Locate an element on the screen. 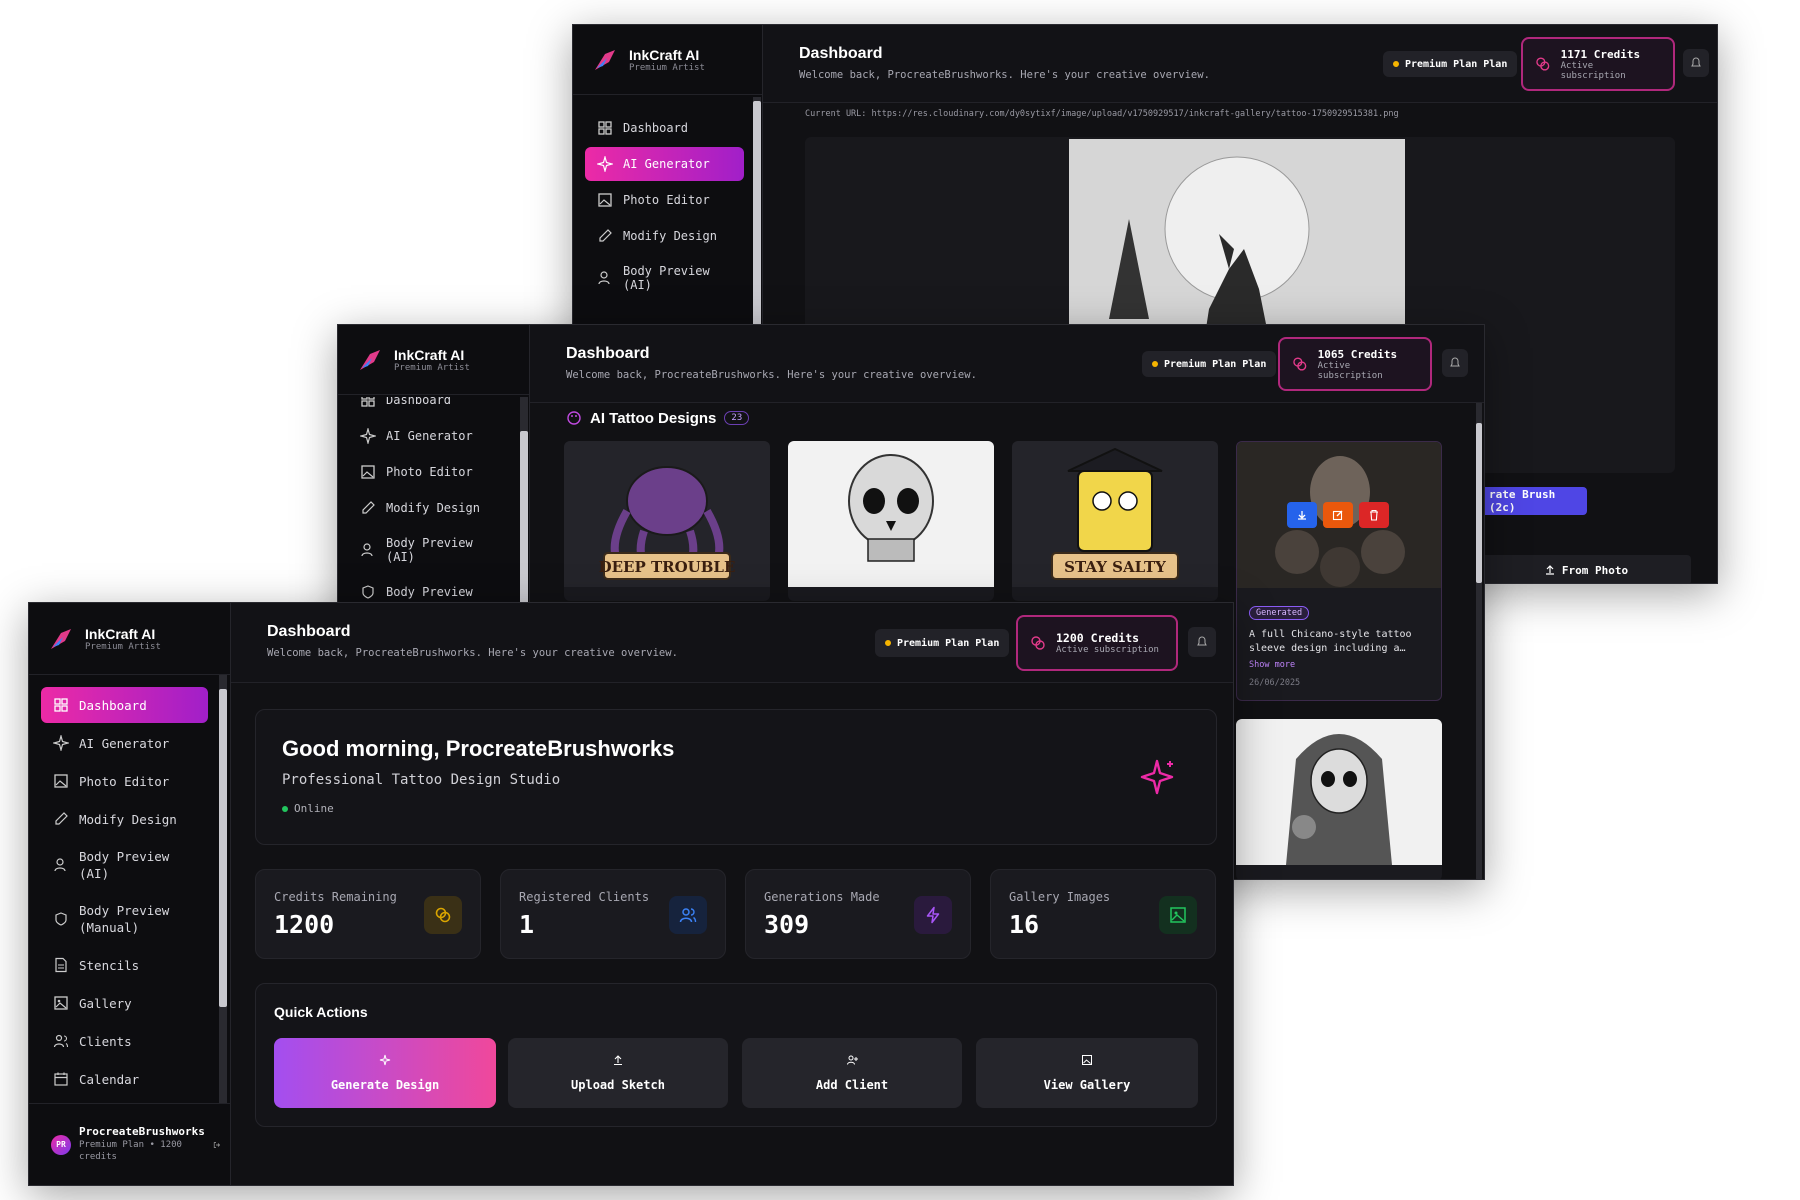 The height and width of the screenshot is (1200, 1800). sidebar-item-calendar: Calendar is located at coordinates (124, 1079).